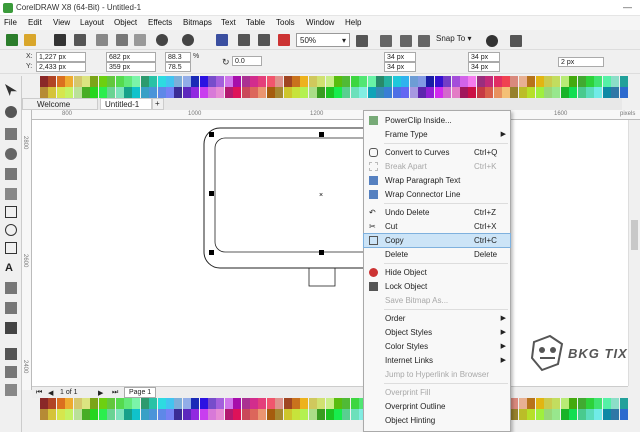  I want to click on menu-item-object-styles: Object Styles ▶, so click(437, 332).